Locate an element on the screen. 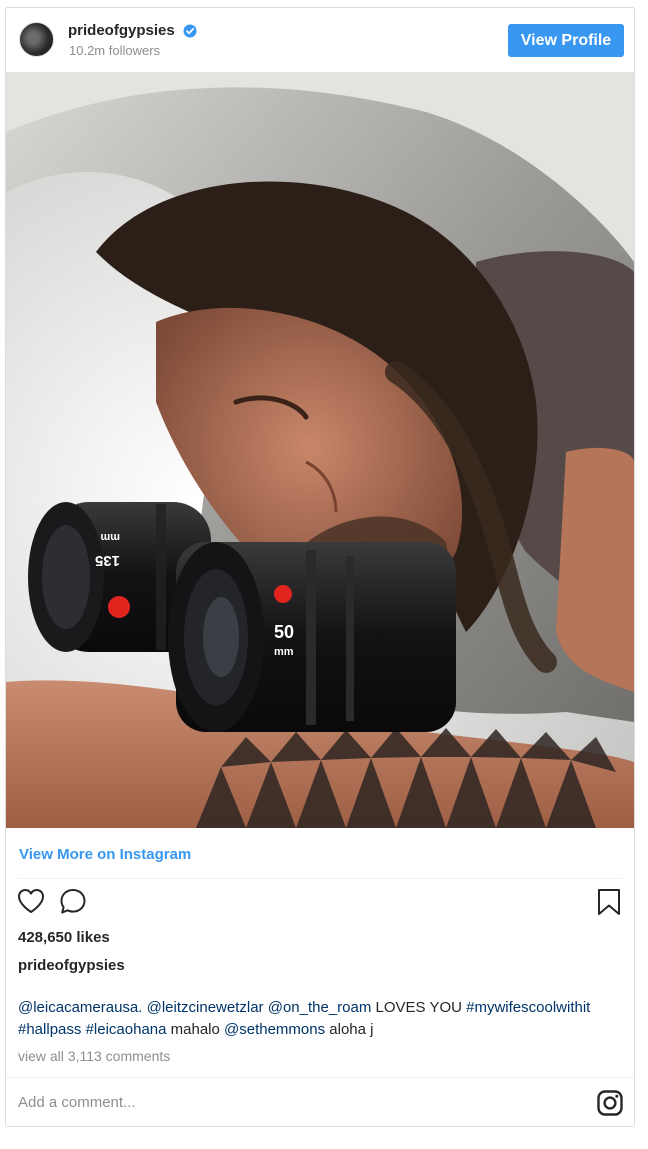  lens-50-unit: mm is located at coordinates (284, 652).